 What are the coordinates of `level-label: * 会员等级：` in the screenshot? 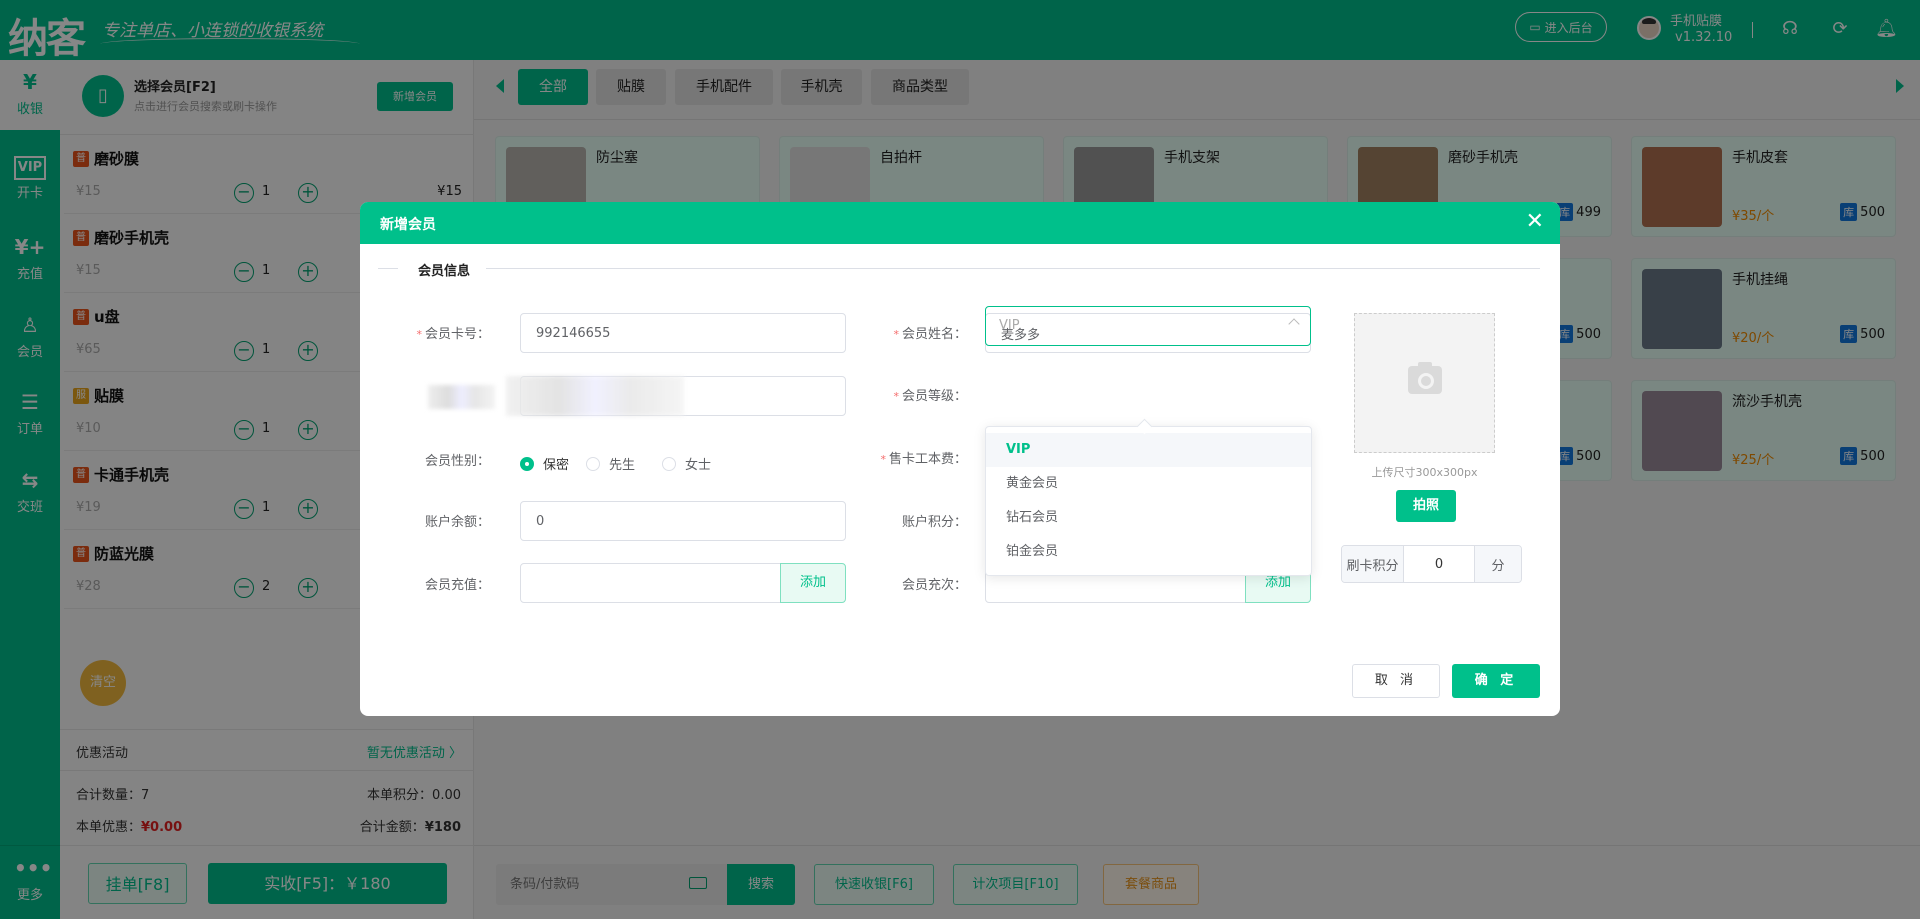 It's located at (930, 396).